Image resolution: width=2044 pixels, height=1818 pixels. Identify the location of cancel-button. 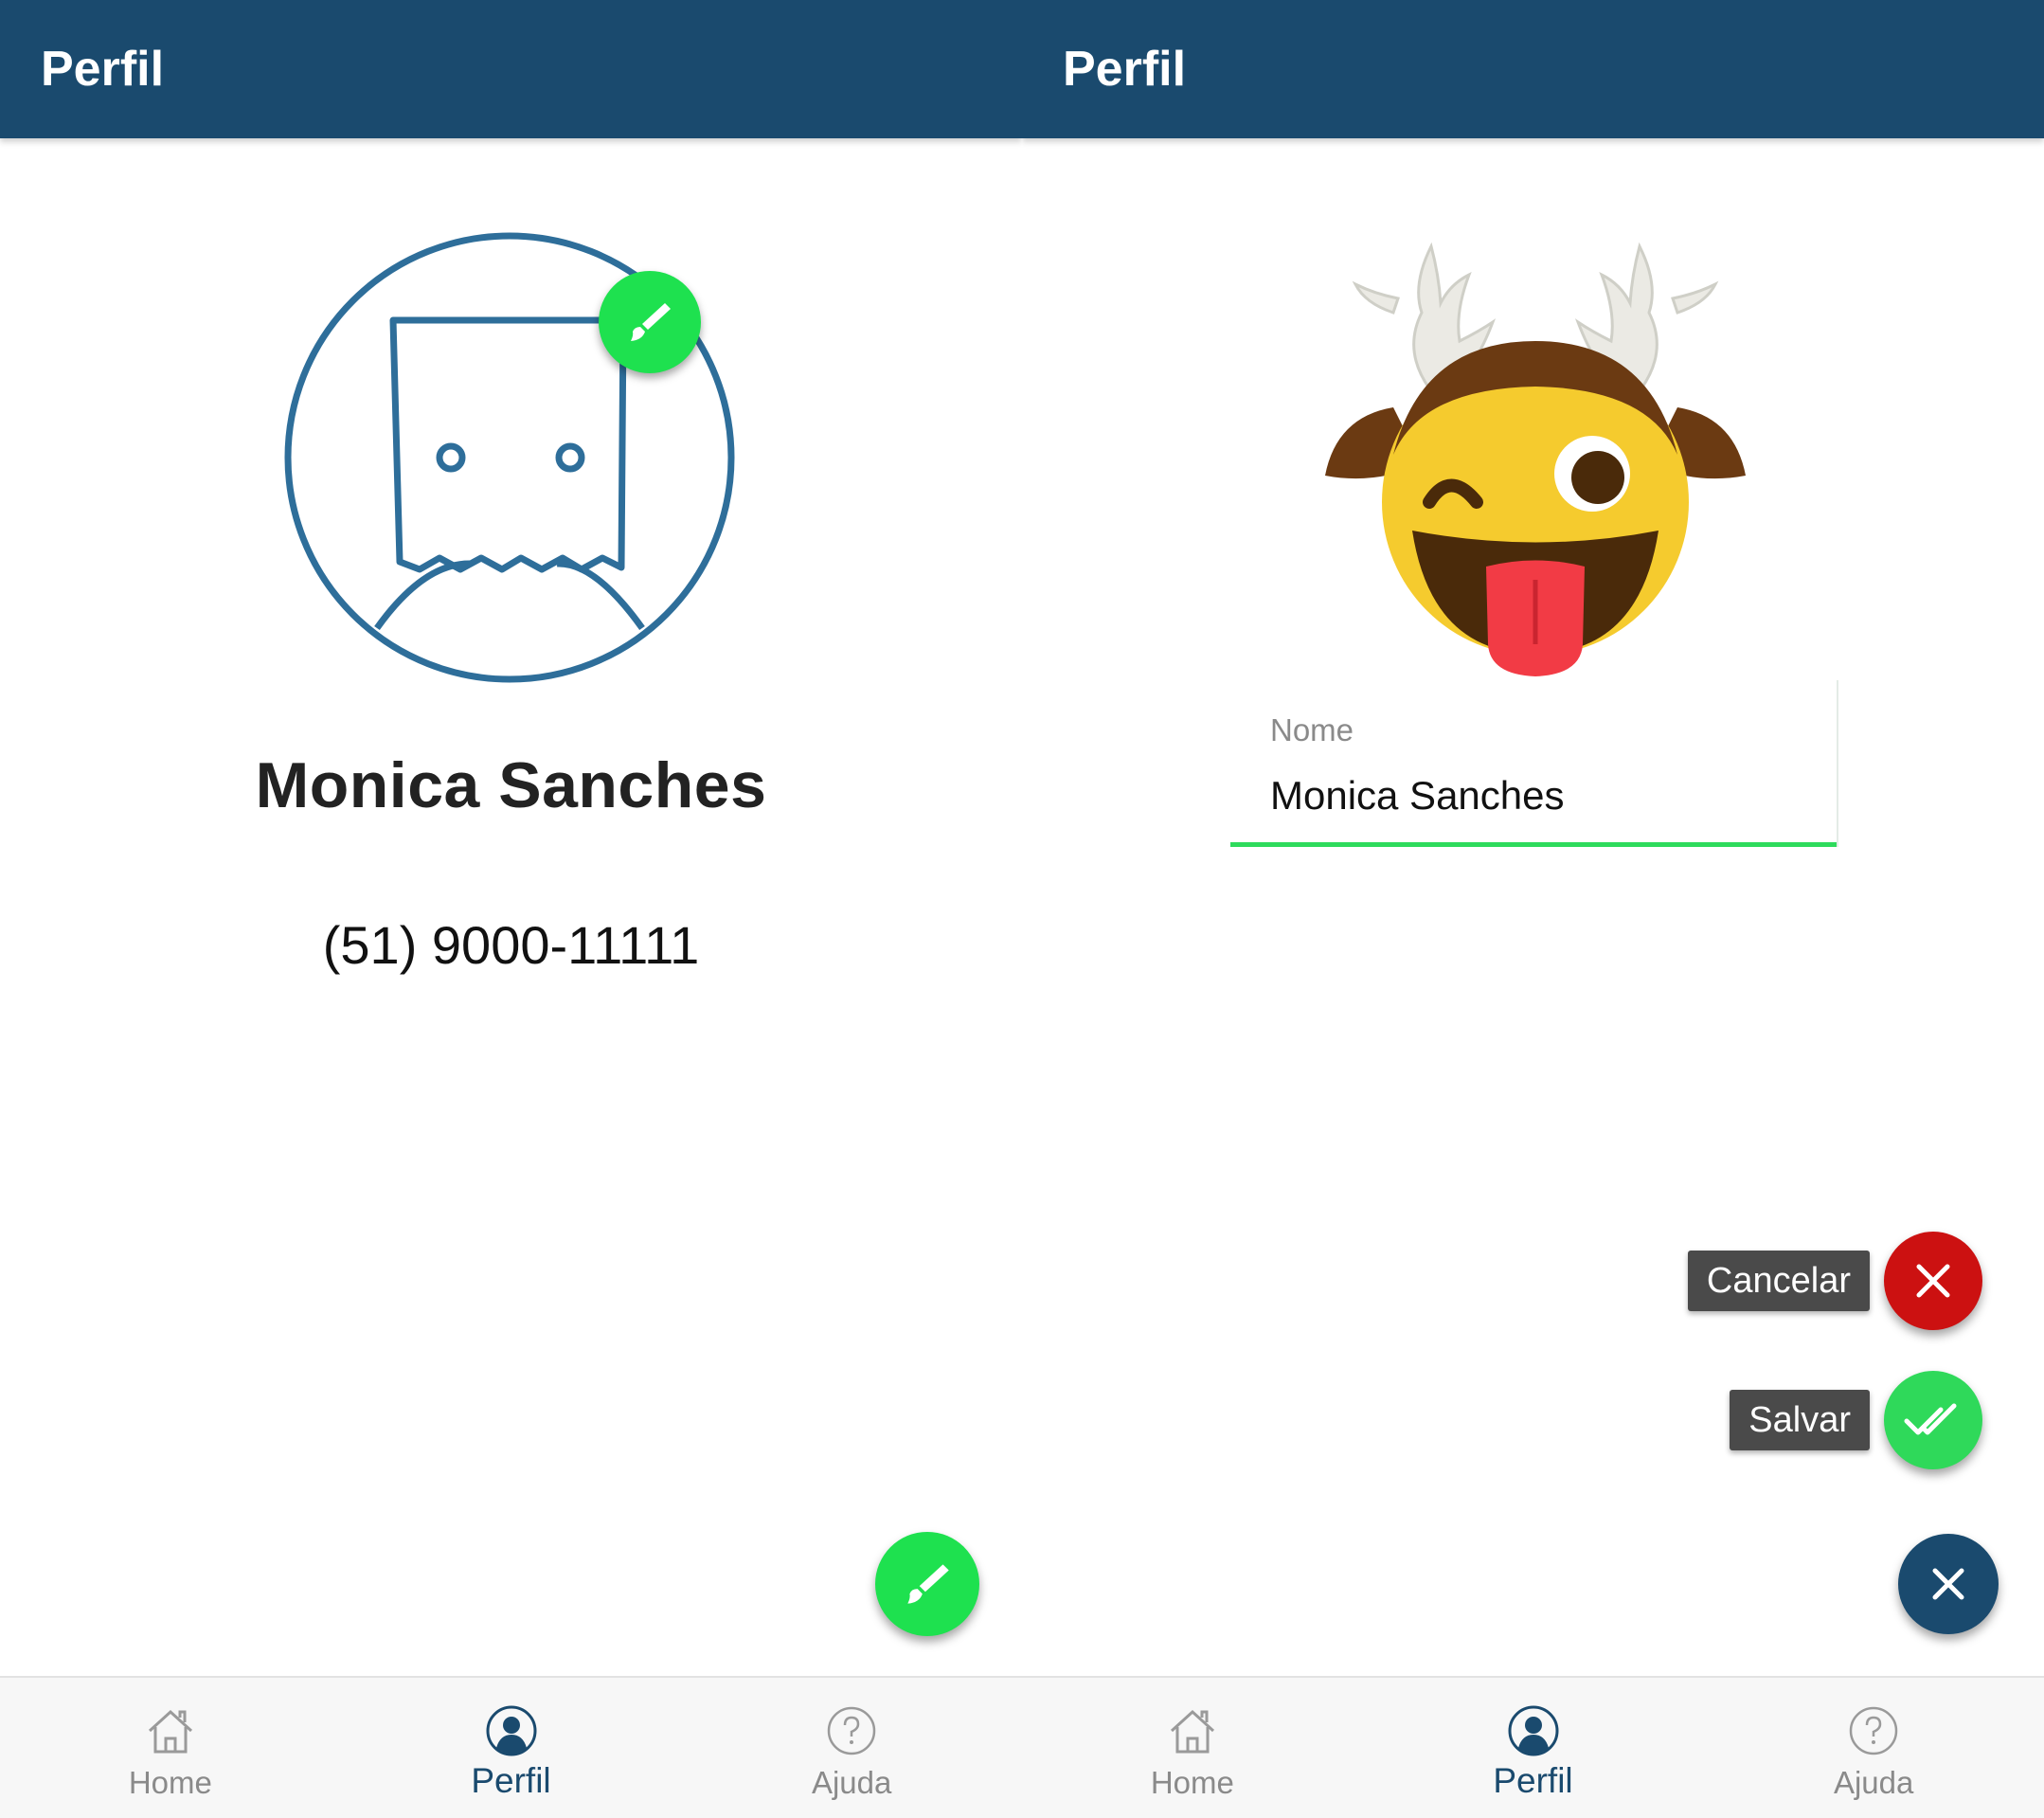
(1933, 1281).